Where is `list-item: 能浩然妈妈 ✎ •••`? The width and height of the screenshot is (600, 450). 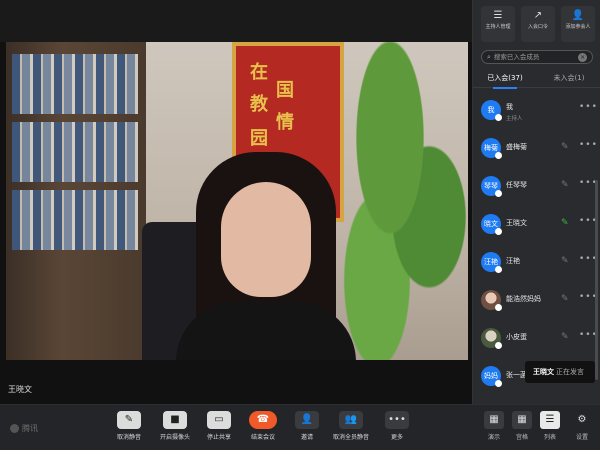 list-item: 能浩然妈妈 ✎ ••• is located at coordinates (536, 302).